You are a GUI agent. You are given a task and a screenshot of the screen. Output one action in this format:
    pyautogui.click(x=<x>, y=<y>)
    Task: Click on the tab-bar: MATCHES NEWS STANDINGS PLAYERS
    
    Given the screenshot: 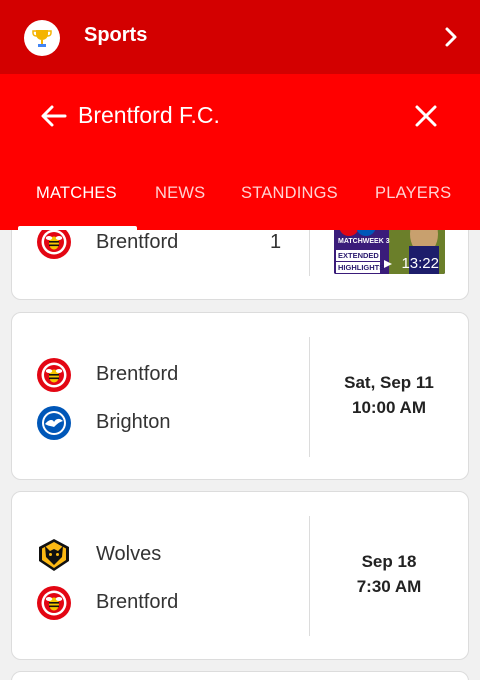 What is the action you would take?
    pyautogui.click(x=240, y=202)
    